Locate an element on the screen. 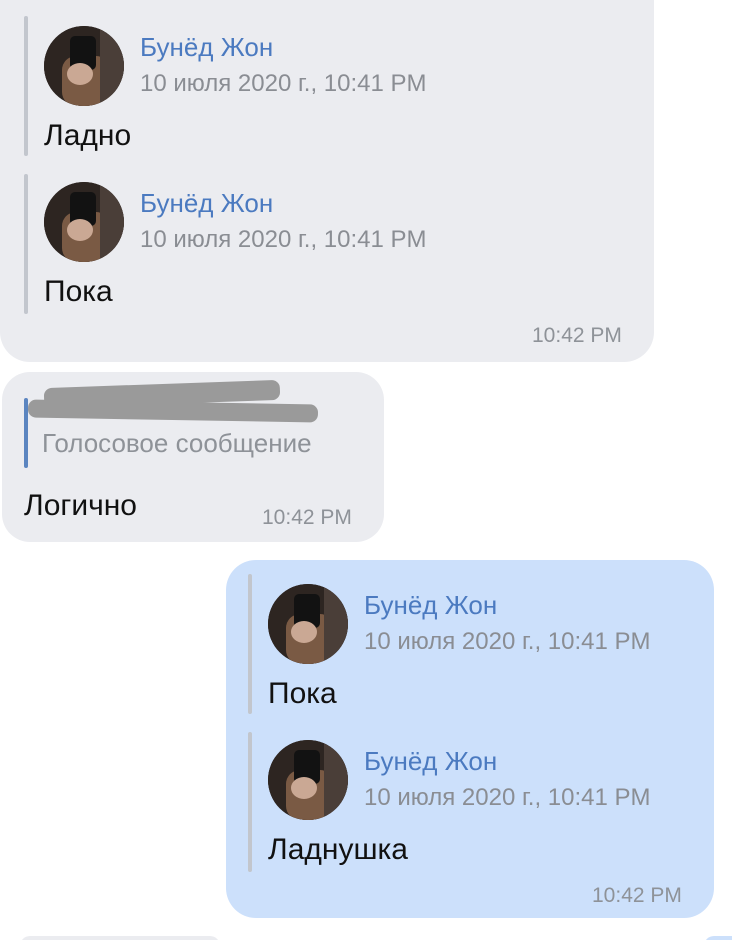 The width and height of the screenshot is (732, 940). message-bubble-incoming: Голосовое сообщение Логично 10:42 PM is located at coordinates (193, 457).